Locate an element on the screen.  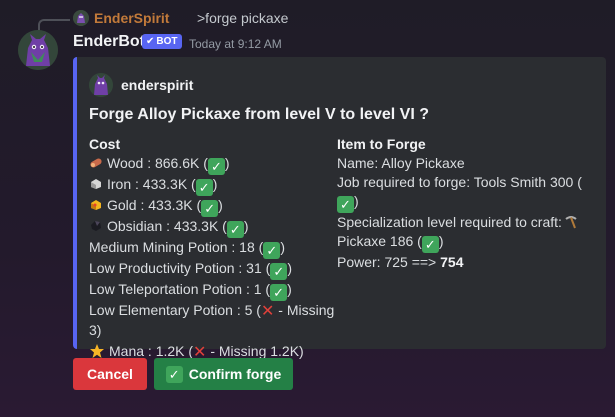
cancel-button: Cancel is located at coordinates (110, 374).